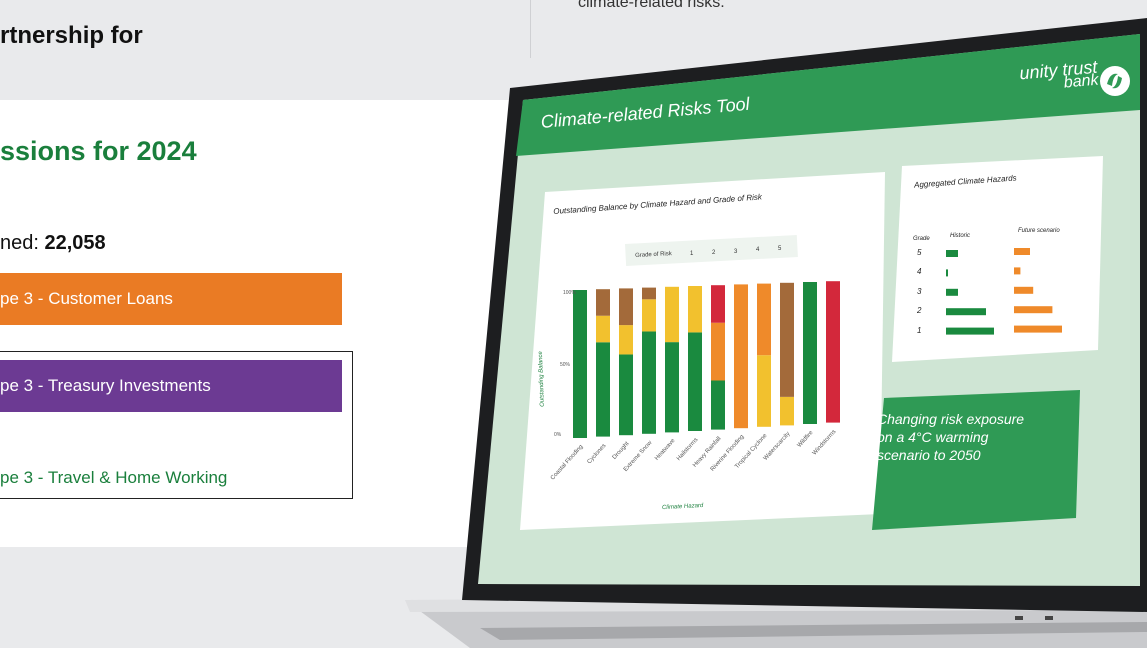  What do you see at coordinates (960, 236) in the screenshot?
I see `historic-column-header: Historic` at bounding box center [960, 236].